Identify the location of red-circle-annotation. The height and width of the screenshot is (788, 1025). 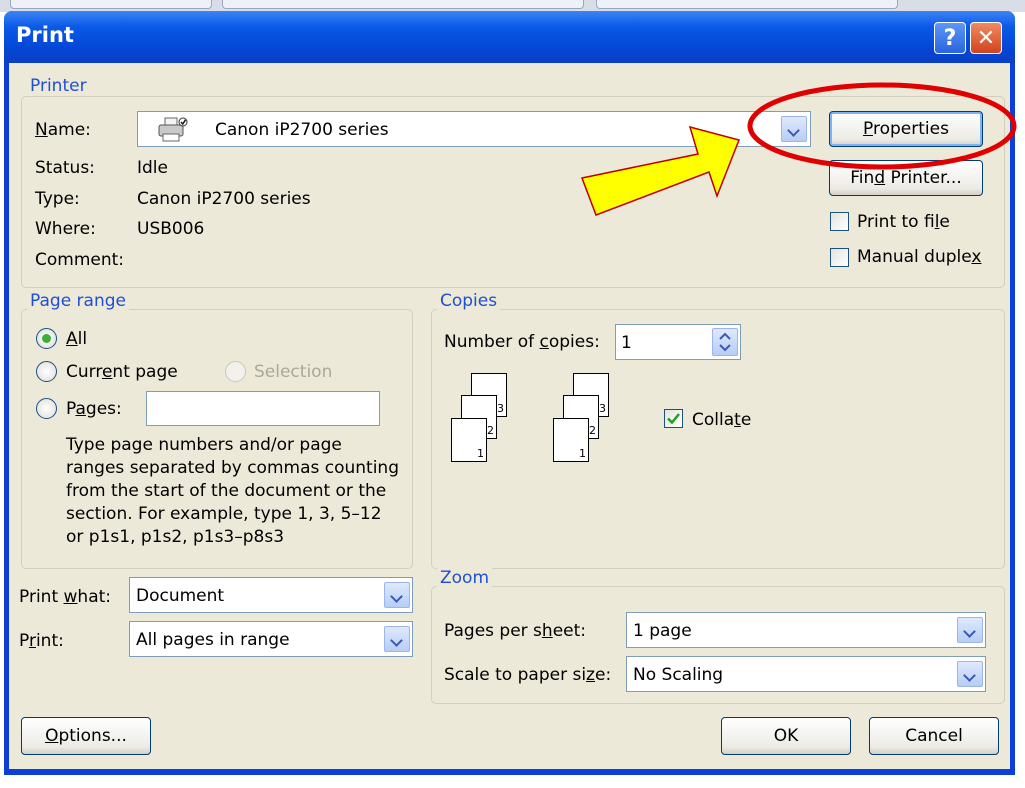
(882, 126).